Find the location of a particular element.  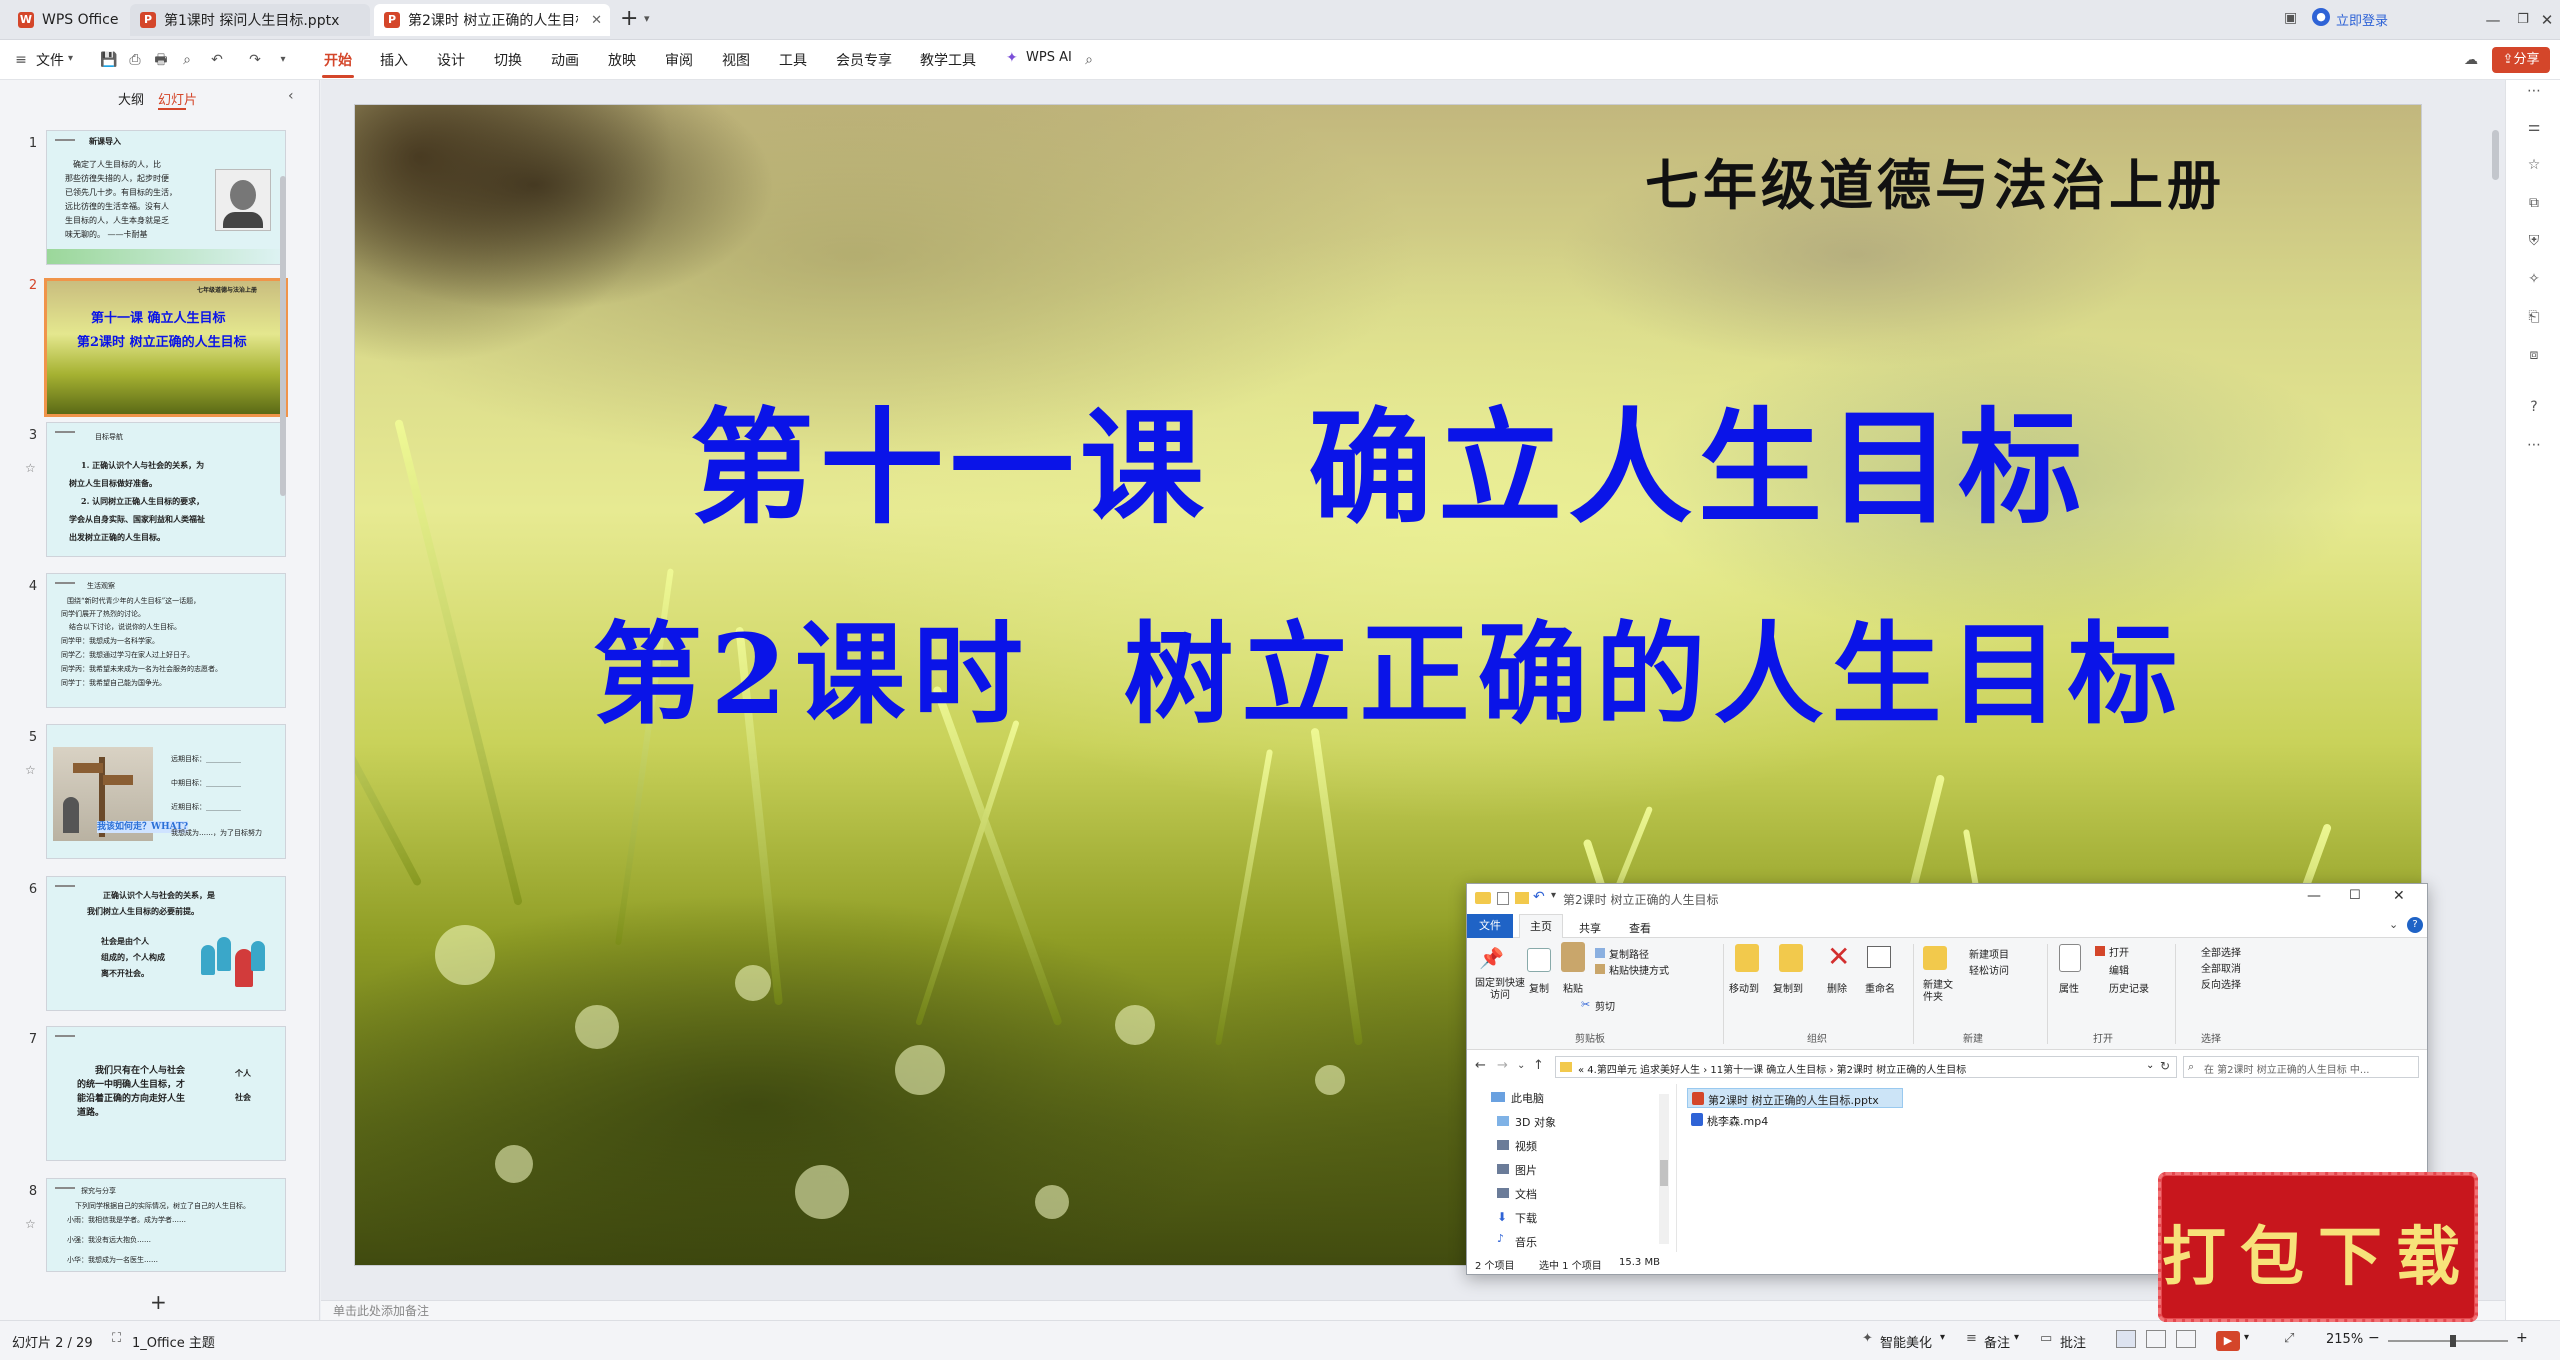

forward-arrow-icon: → is located at coordinates (1502, 1065).